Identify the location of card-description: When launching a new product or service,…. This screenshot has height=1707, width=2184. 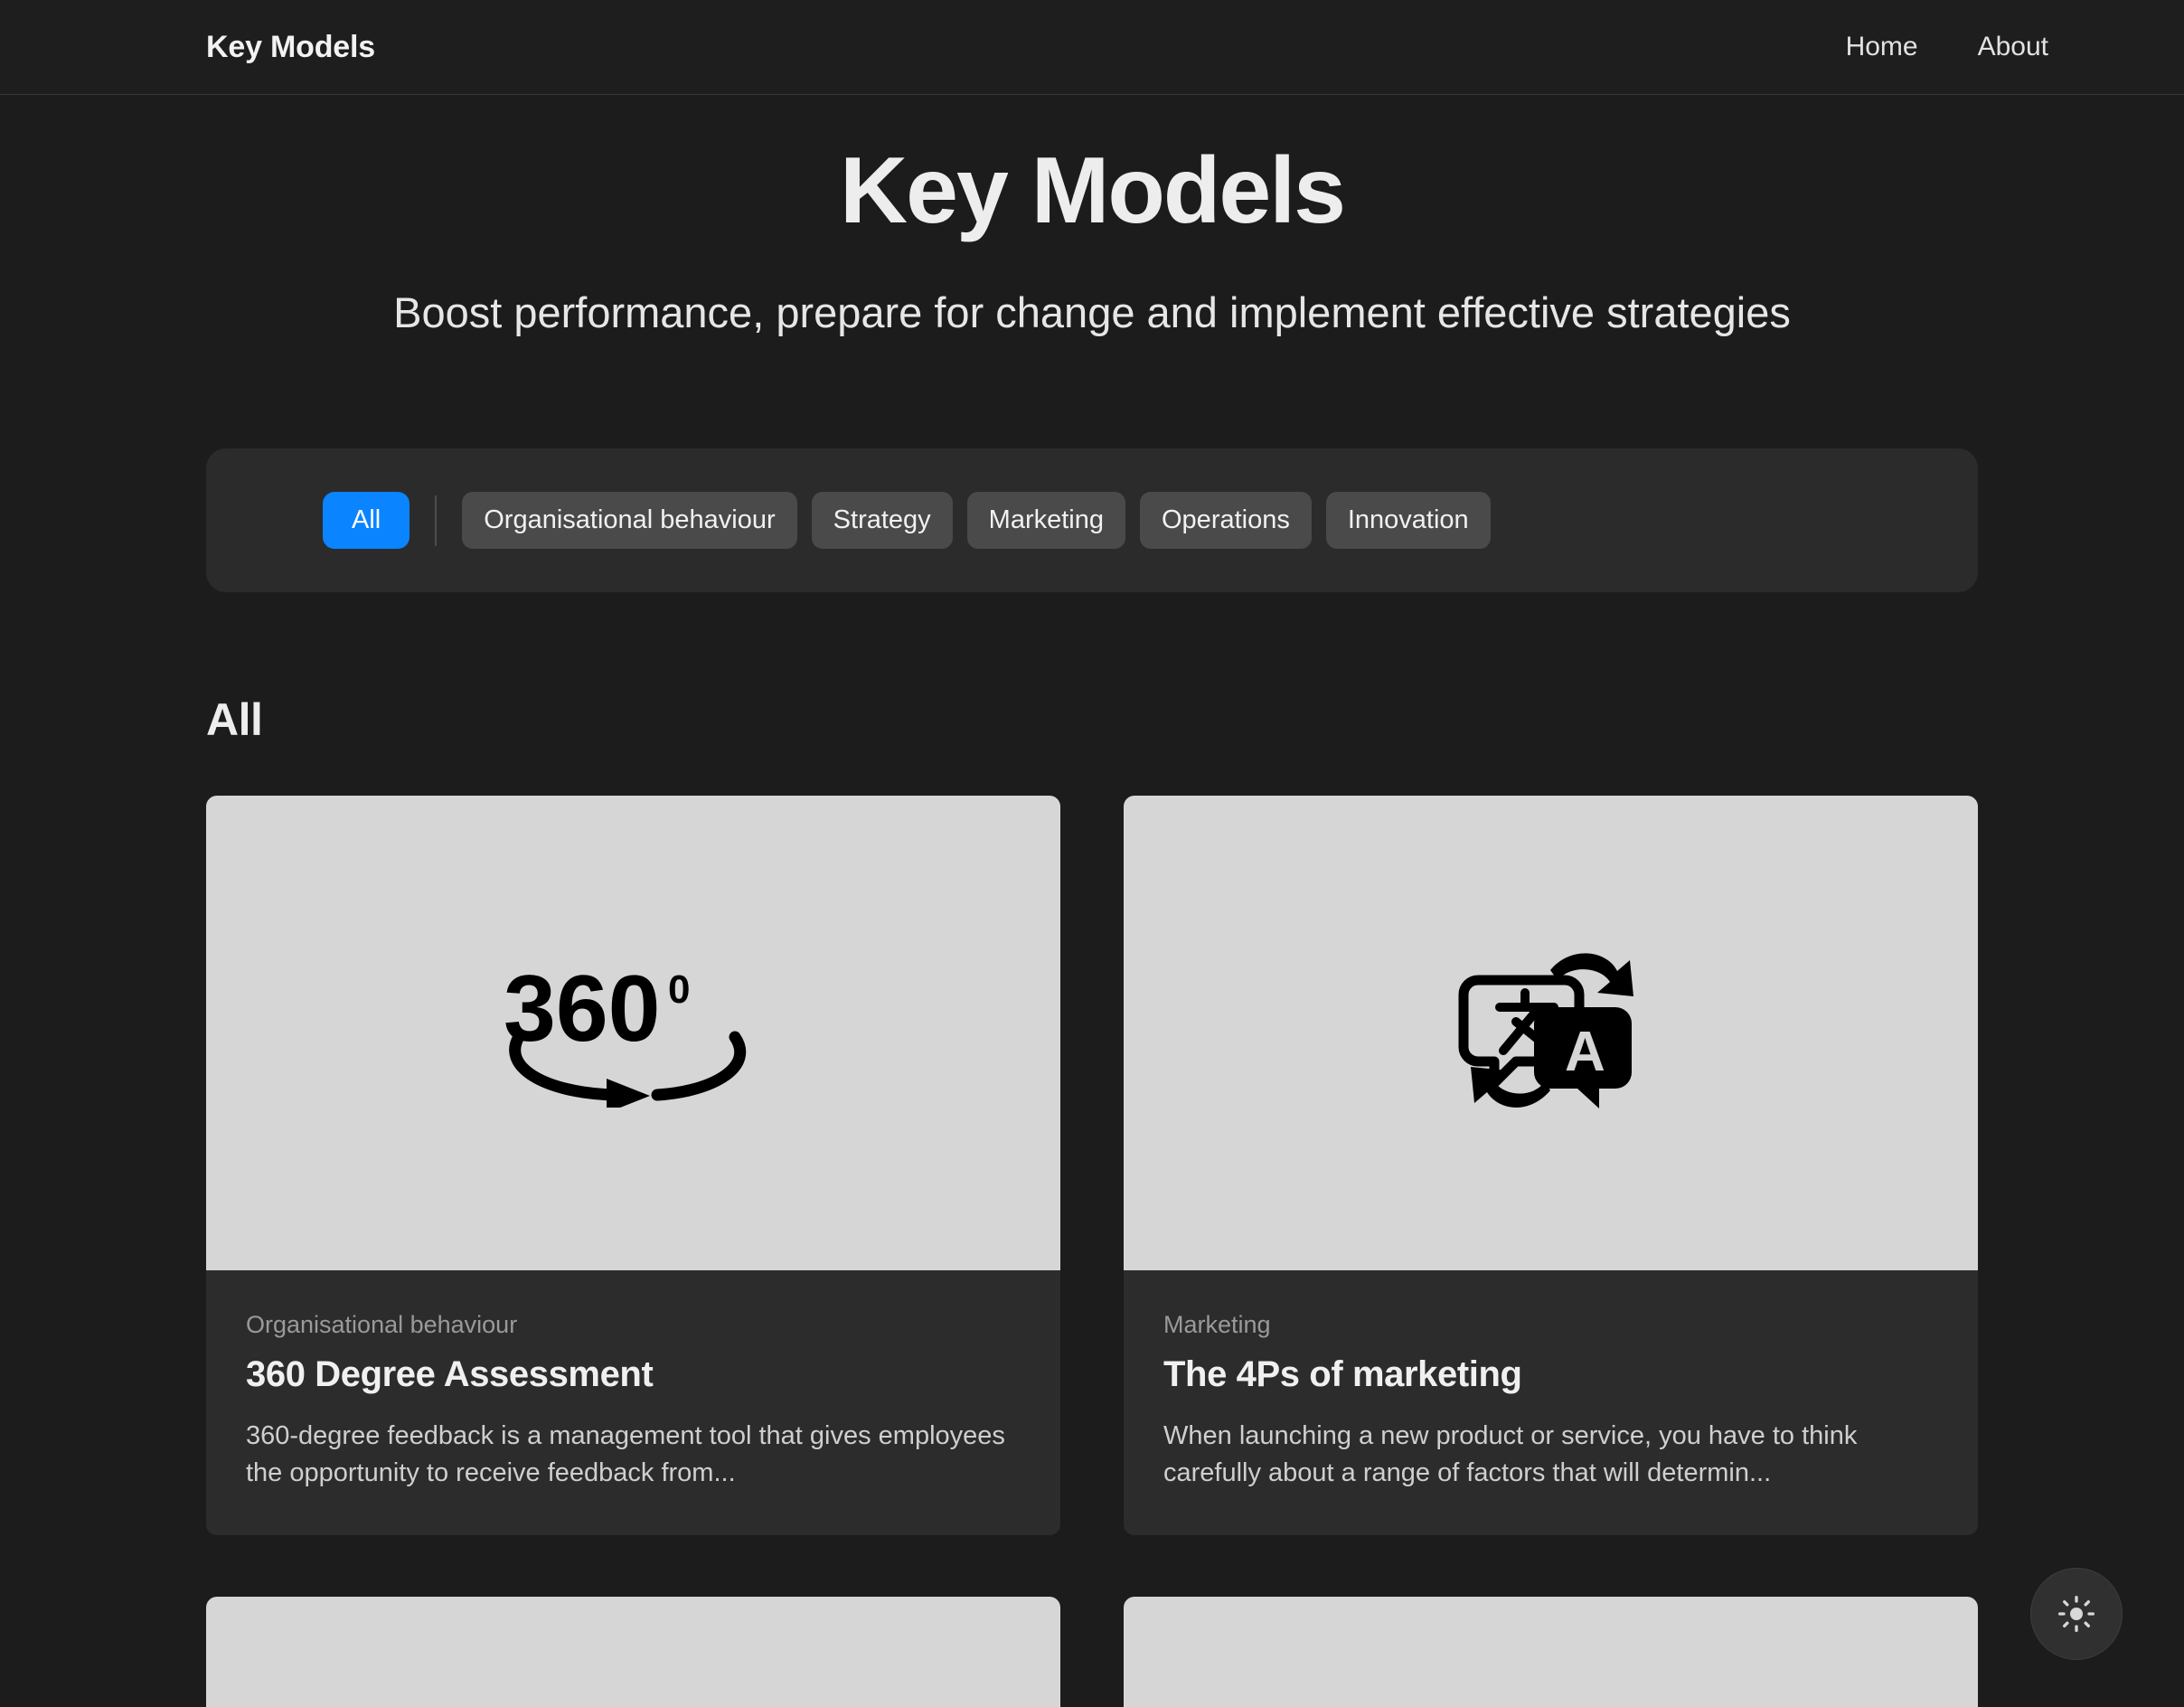
(1510, 1453).